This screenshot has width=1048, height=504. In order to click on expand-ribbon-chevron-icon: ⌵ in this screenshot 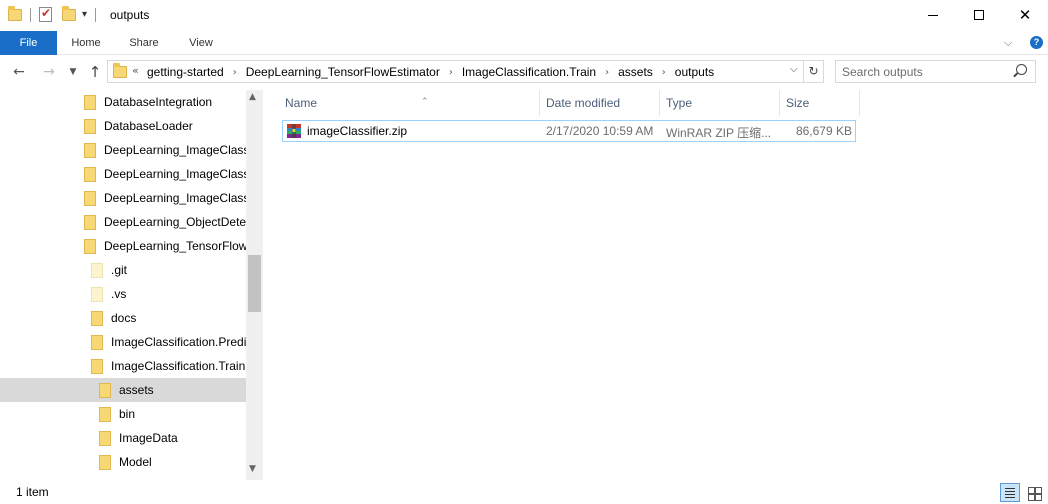, I will do `click(1008, 43)`.